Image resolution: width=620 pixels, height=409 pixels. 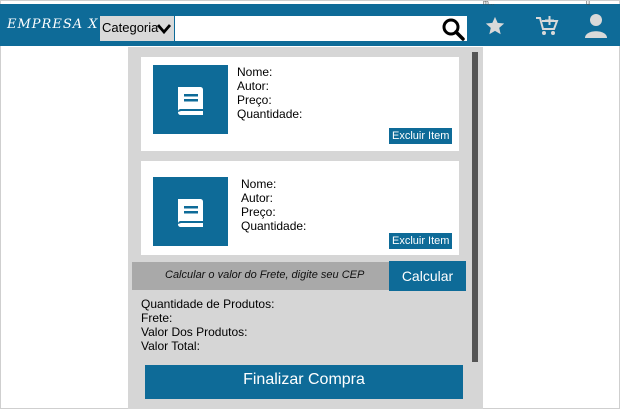 What do you see at coordinates (130, 27) in the screenshot?
I see `category-label: Categoria` at bounding box center [130, 27].